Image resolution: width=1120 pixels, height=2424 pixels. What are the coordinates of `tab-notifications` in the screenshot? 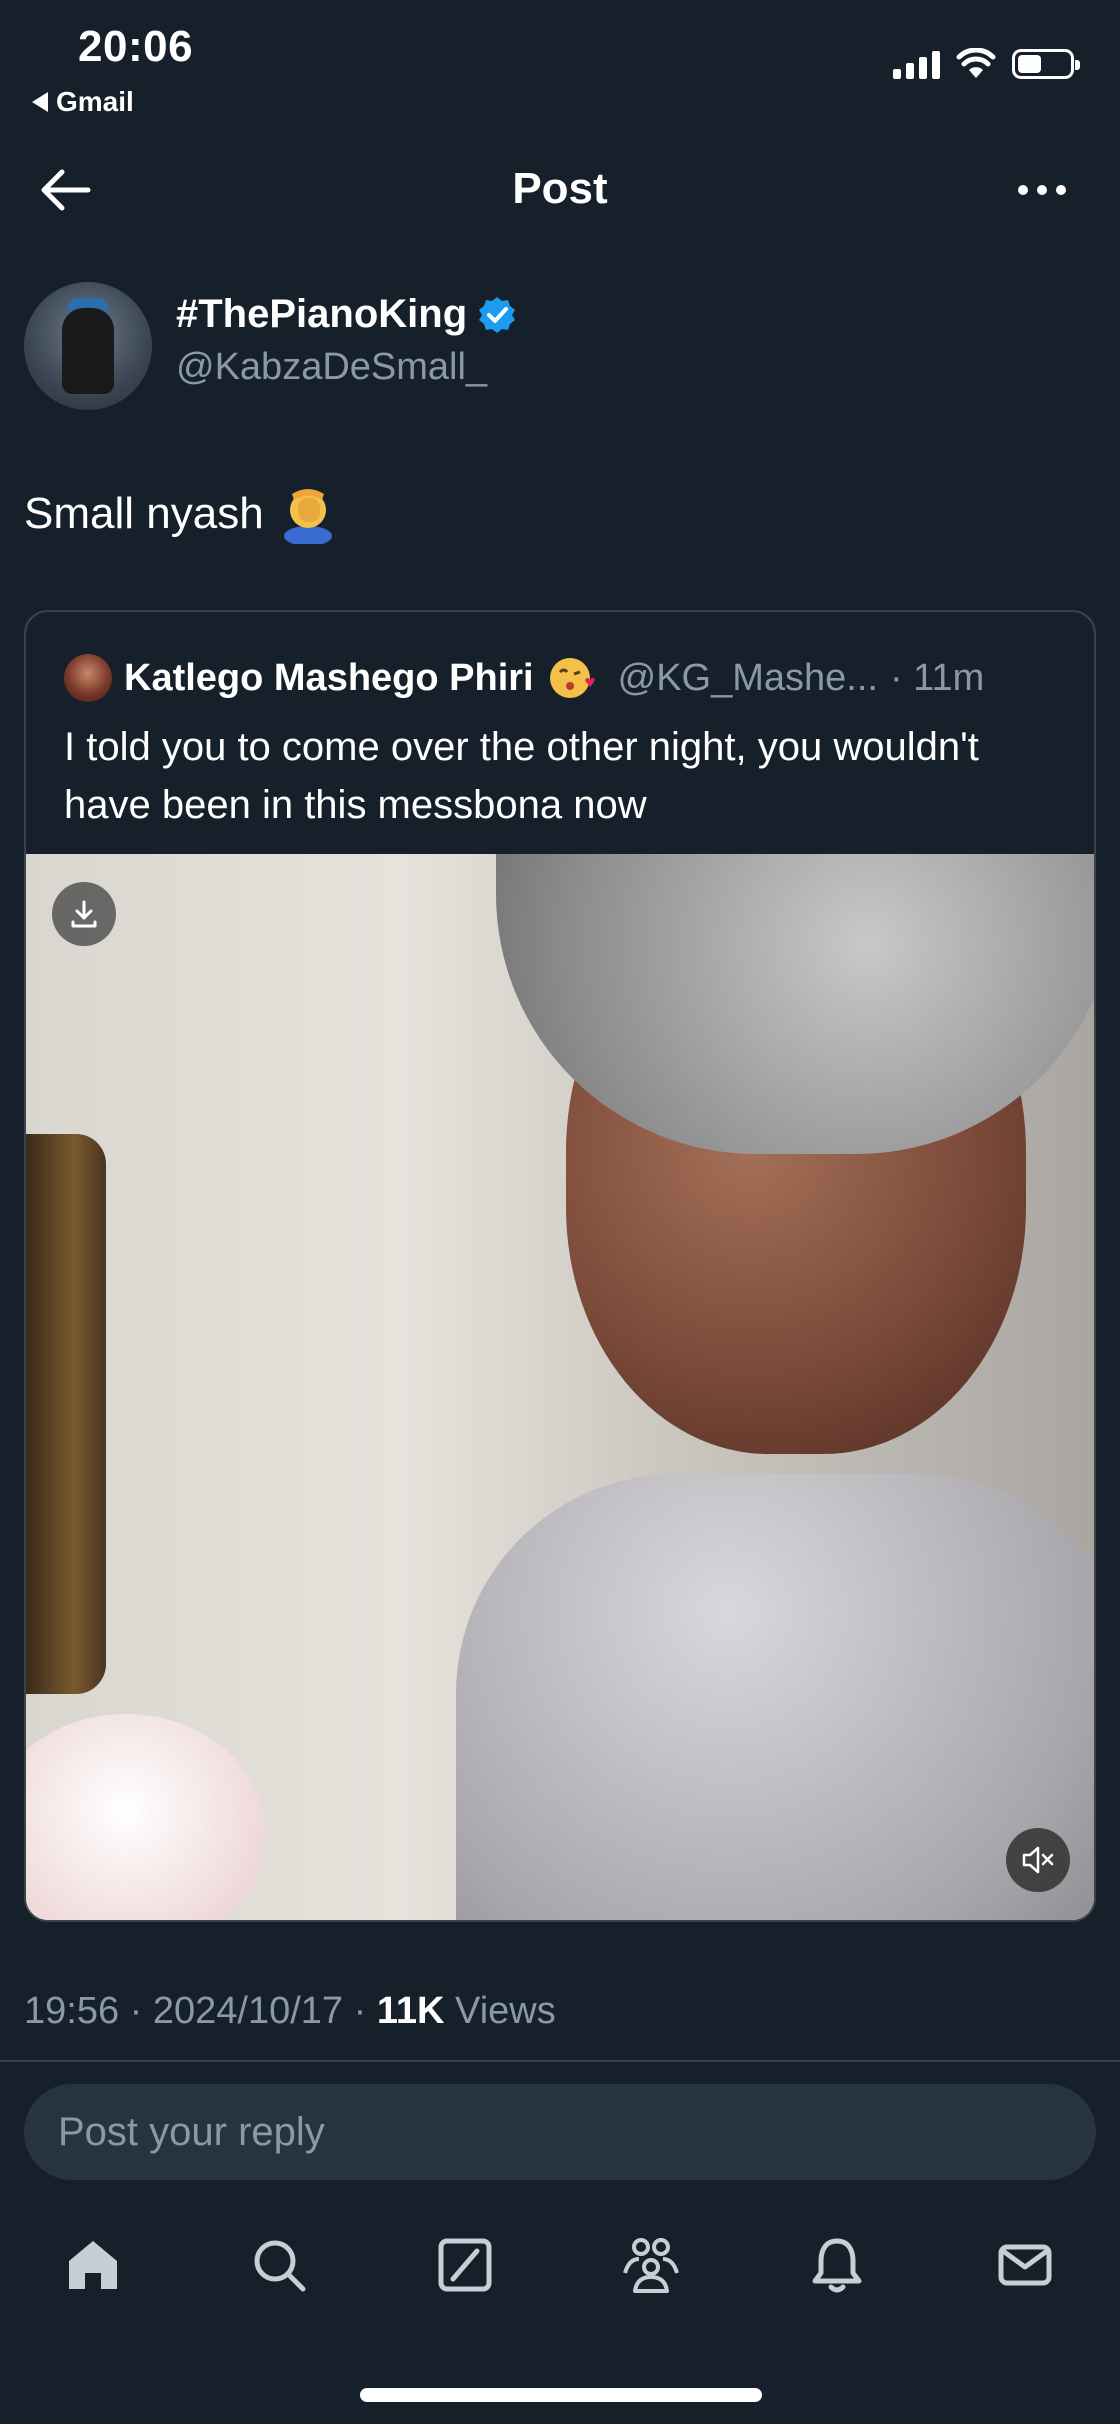 It's located at (837, 2265).